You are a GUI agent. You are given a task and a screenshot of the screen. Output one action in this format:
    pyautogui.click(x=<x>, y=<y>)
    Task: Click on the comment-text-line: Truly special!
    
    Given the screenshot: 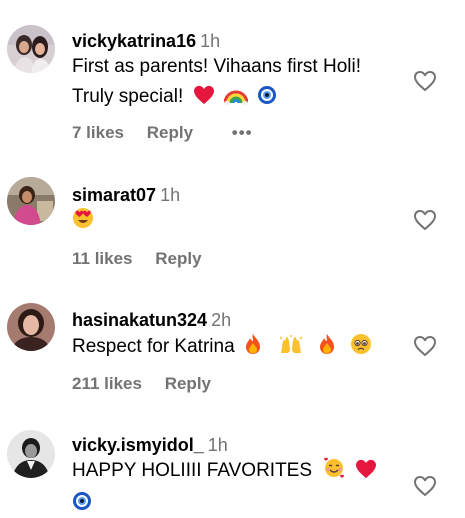 What is the action you would take?
    pyautogui.click(x=237, y=97)
    